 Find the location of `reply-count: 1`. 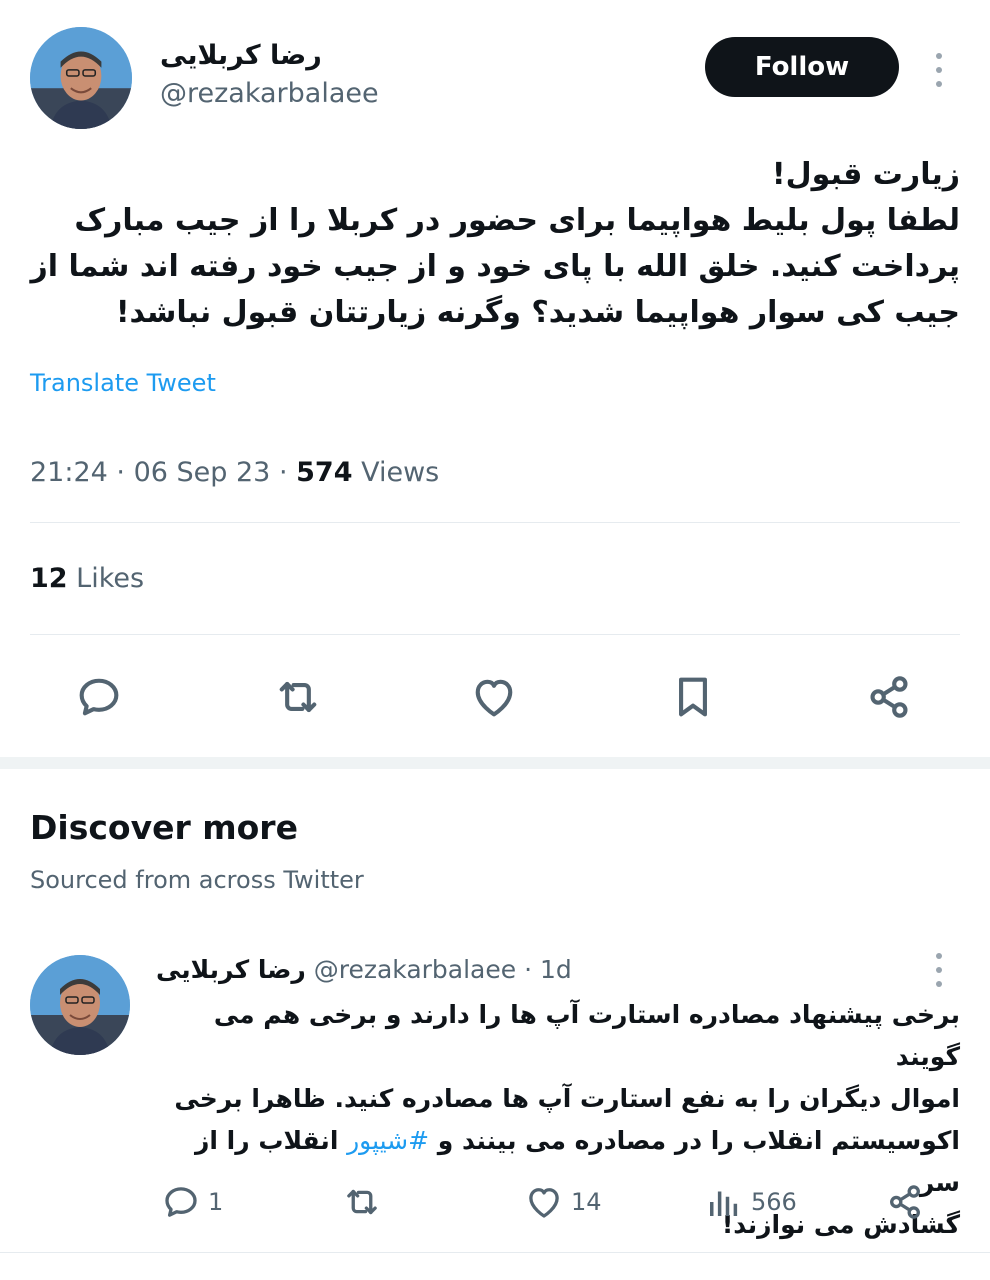

reply-count: 1 is located at coordinates (216, 1202).